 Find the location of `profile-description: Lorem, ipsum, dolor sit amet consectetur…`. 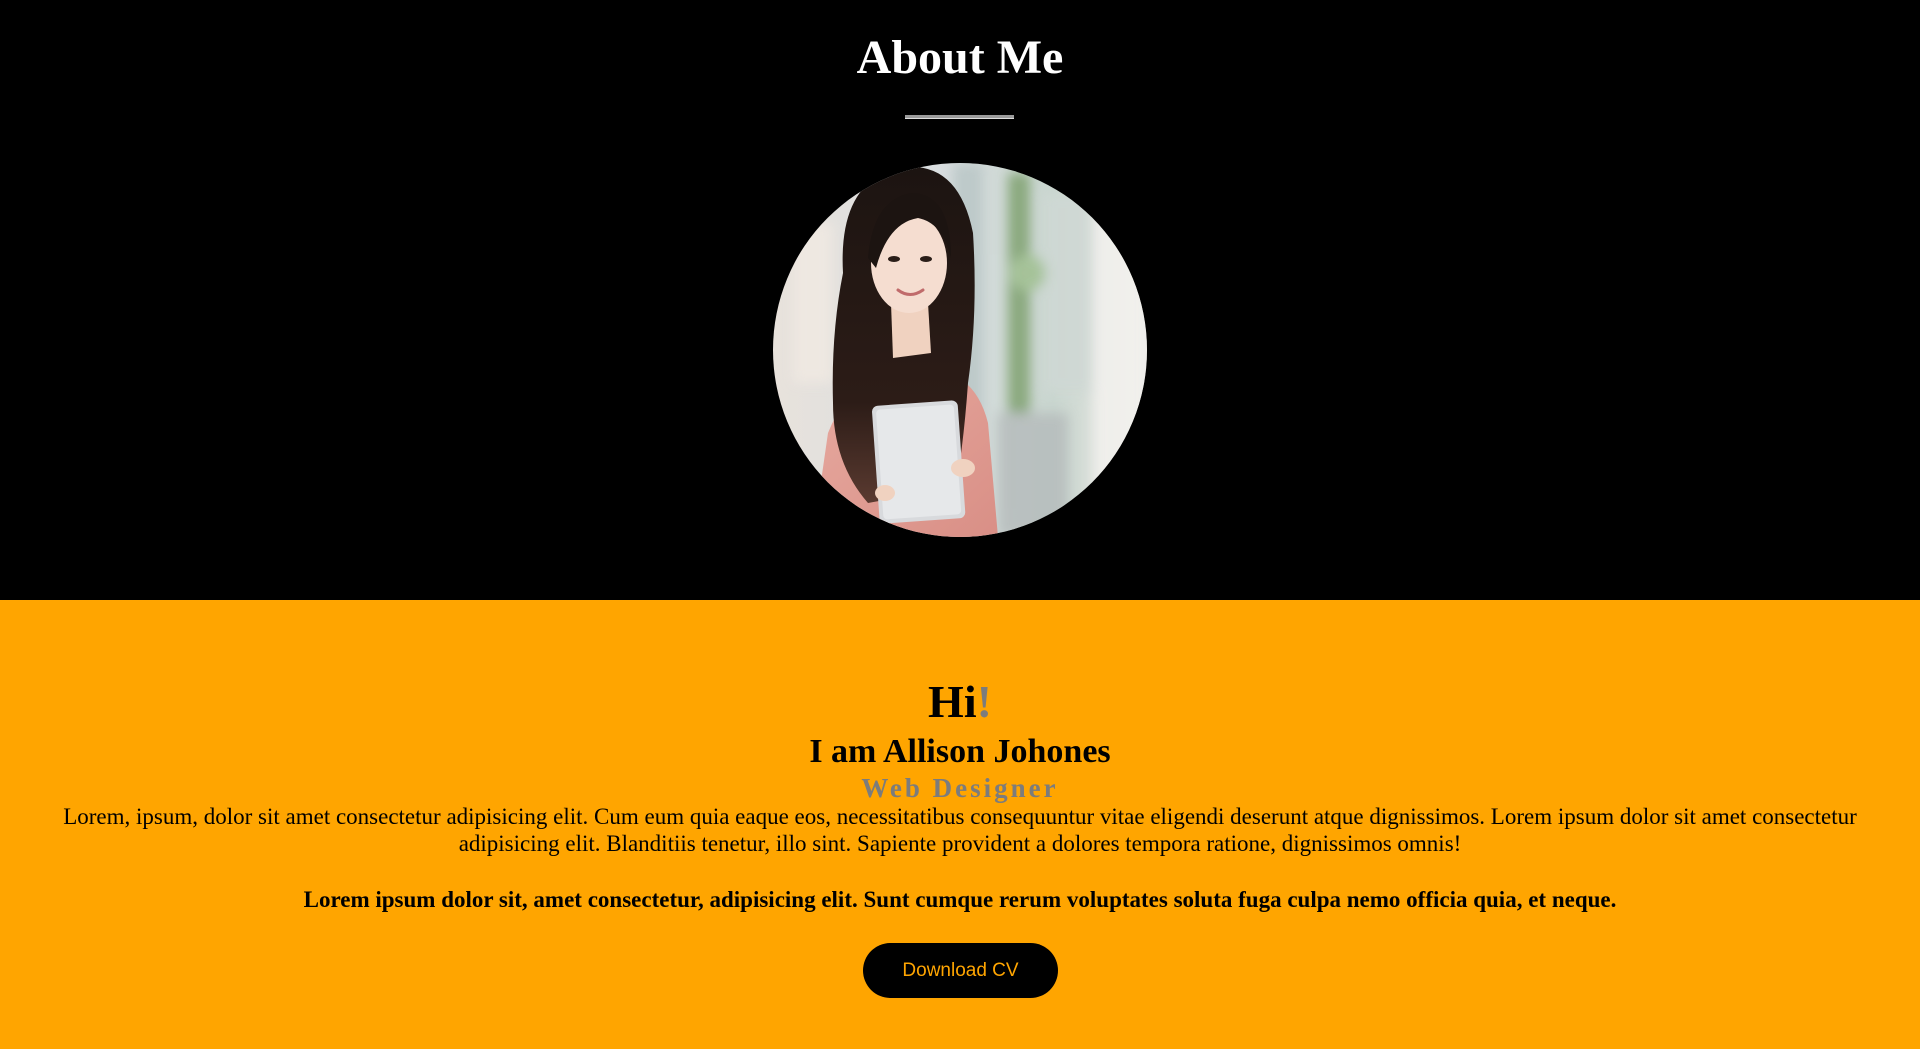

profile-description: Lorem, ipsum, dolor sit amet consectetur… is located at coordinates (960, 830).